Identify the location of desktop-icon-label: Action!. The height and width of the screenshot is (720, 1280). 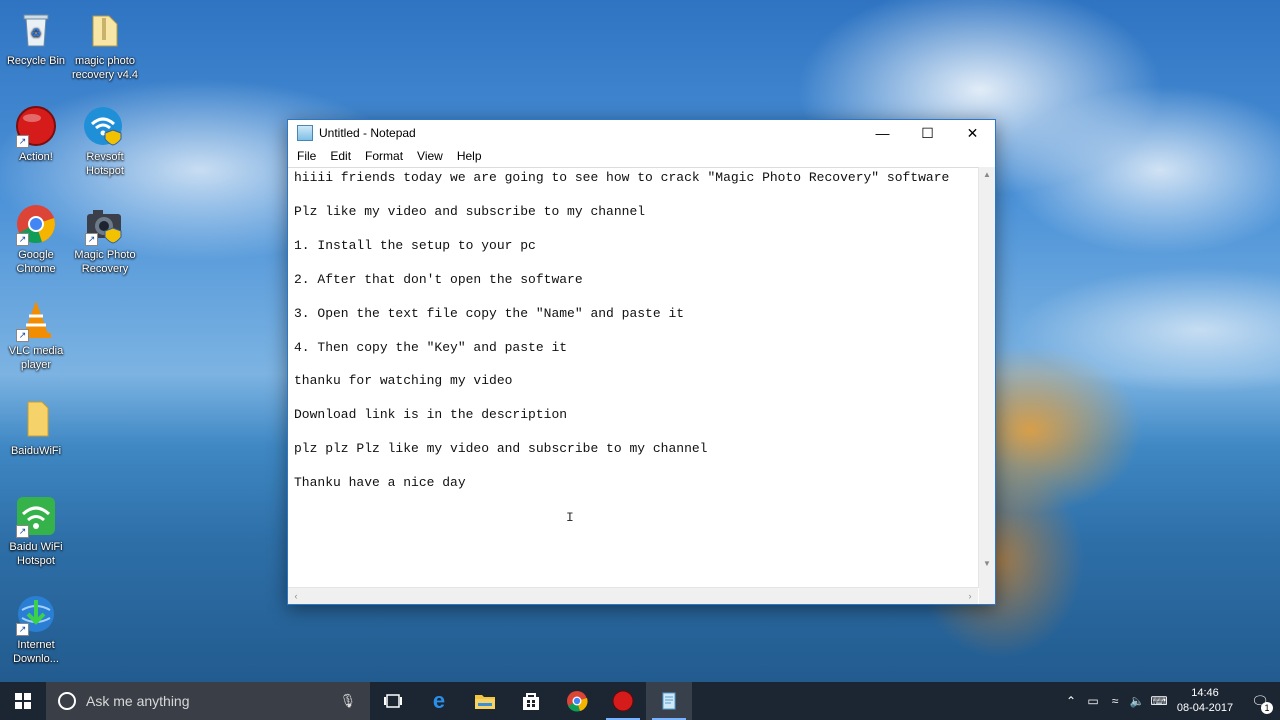
(36, 157).